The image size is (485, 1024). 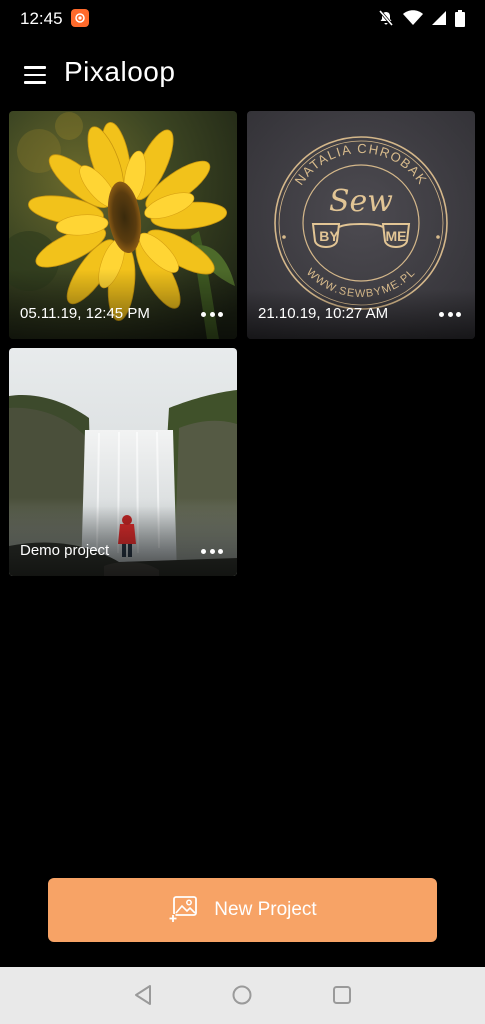 What do you see at coordinates (361, 201) in the screenshot?
I see `stamp-script-text: Sew` at bounding box center [361, 201].